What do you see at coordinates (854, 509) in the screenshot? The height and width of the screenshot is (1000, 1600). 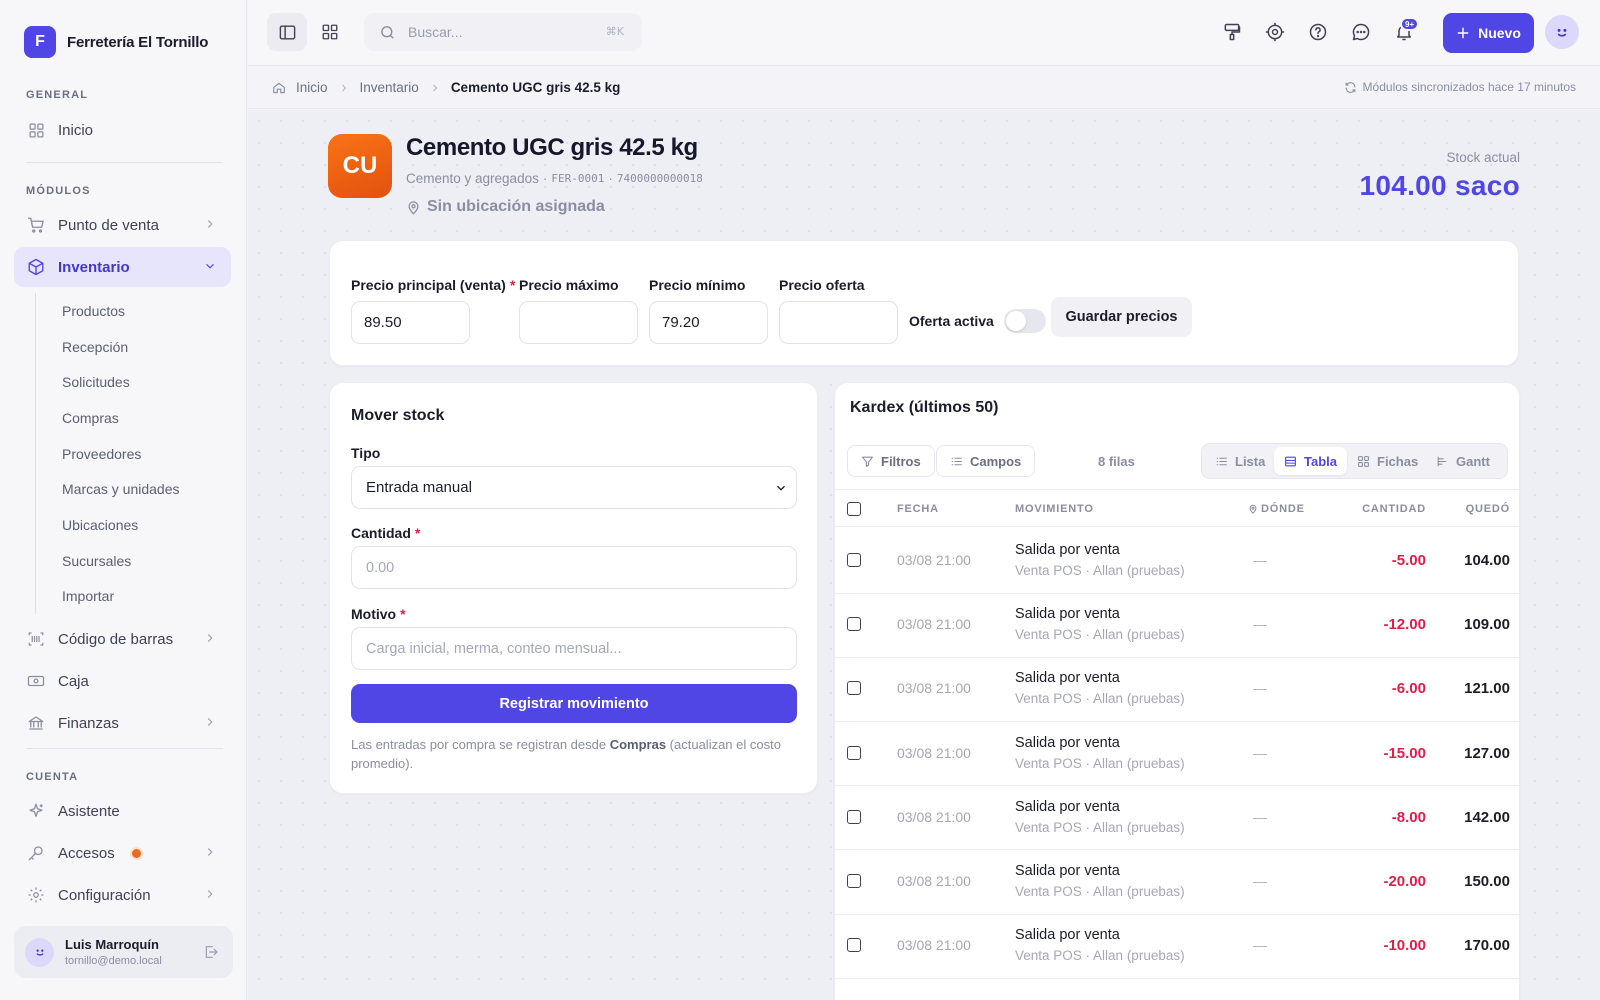 I see `select-all-checkbox` at bounding box center [854, 509].